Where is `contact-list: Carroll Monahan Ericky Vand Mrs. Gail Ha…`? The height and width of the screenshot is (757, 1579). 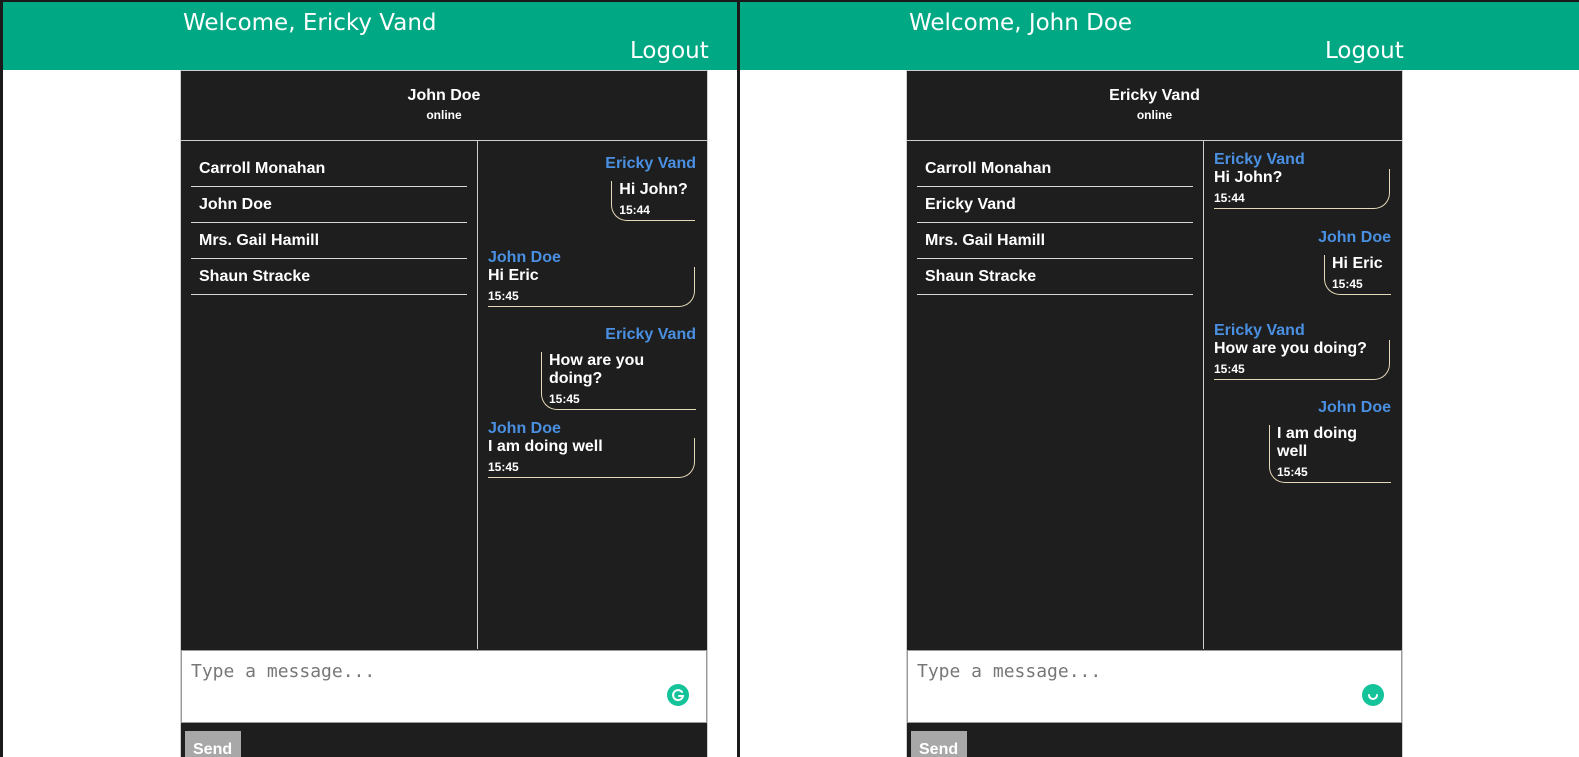
contact-list: Carroll Monahan Ericky Vand Mrs. Gail Ha… is located at coordinates (1055, 395).